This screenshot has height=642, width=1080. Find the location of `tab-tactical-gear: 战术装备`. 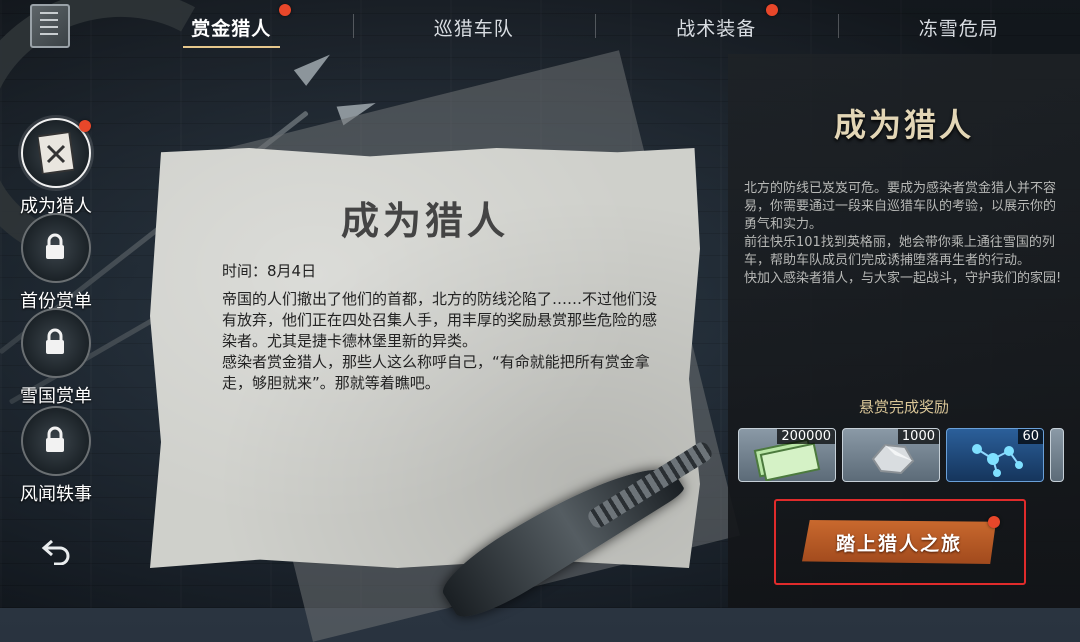

tab-tactical-gear: 战术装备 is located at coordinates (716, 27).